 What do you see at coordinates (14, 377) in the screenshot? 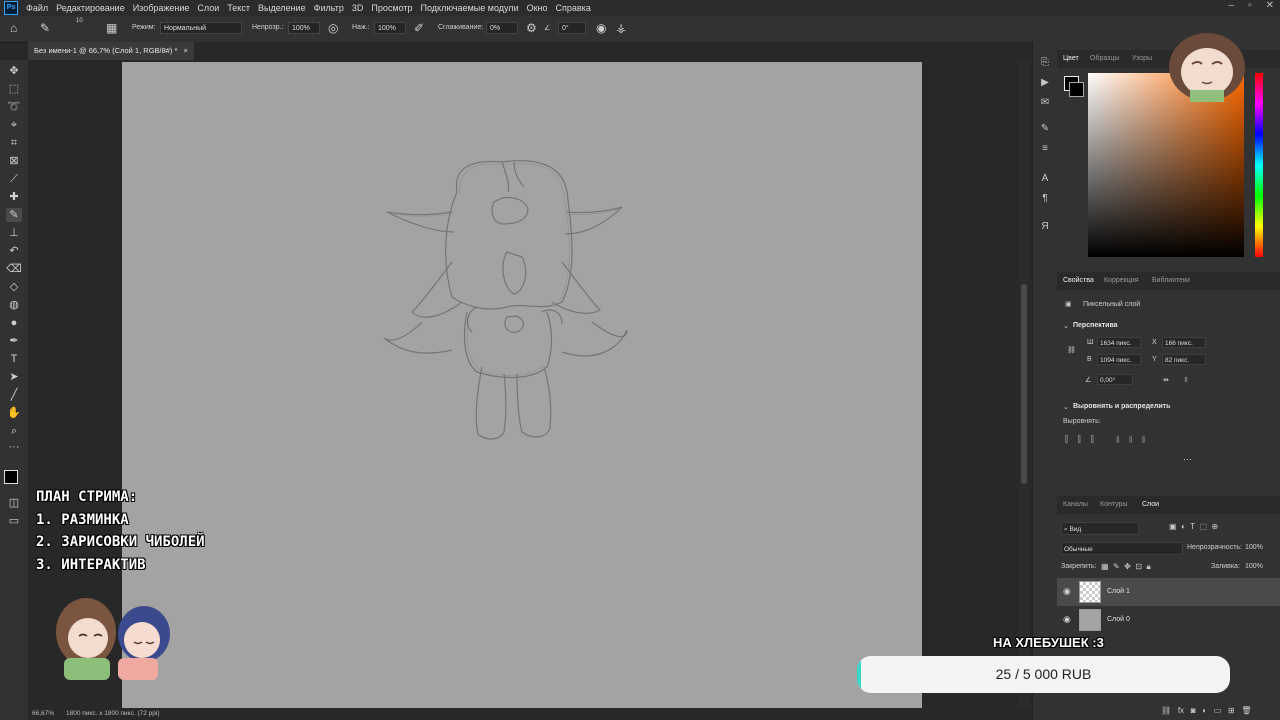
I see `path-select-tool-icon: ➤` at bounding box center [14, 377].